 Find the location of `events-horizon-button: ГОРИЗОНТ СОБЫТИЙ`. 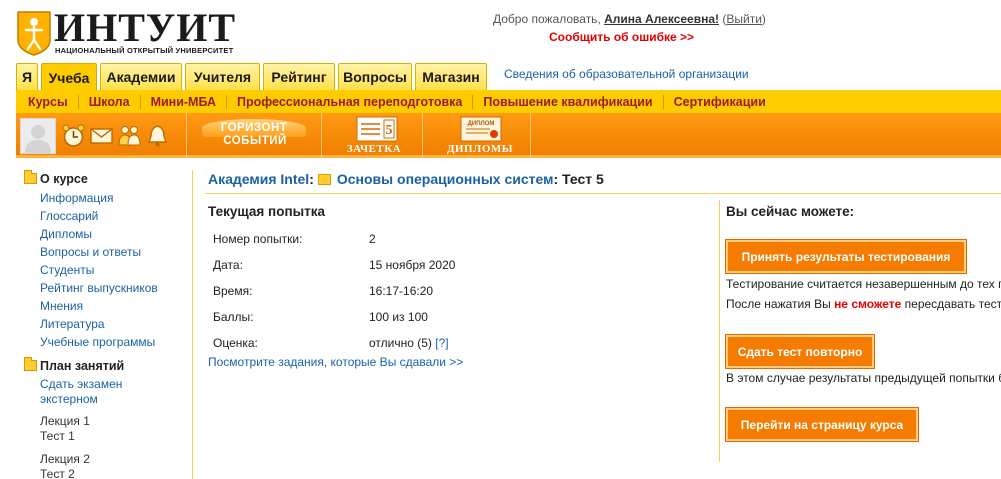

events-horizon-button: ГОРИЗОНТ СОБЫТИЙ is located at coordinates (255, 135).